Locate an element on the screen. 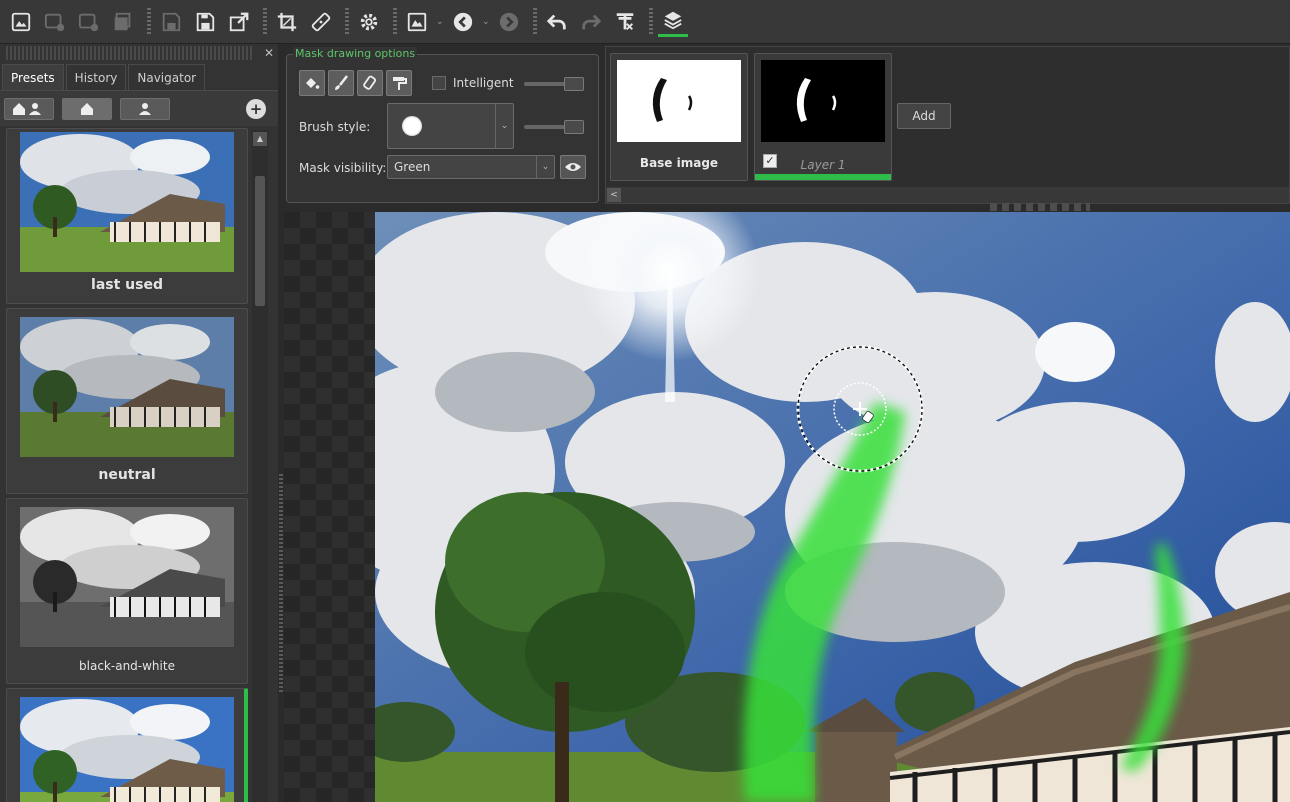  layer-base-image: Base image is located at coordinates (679, 117).